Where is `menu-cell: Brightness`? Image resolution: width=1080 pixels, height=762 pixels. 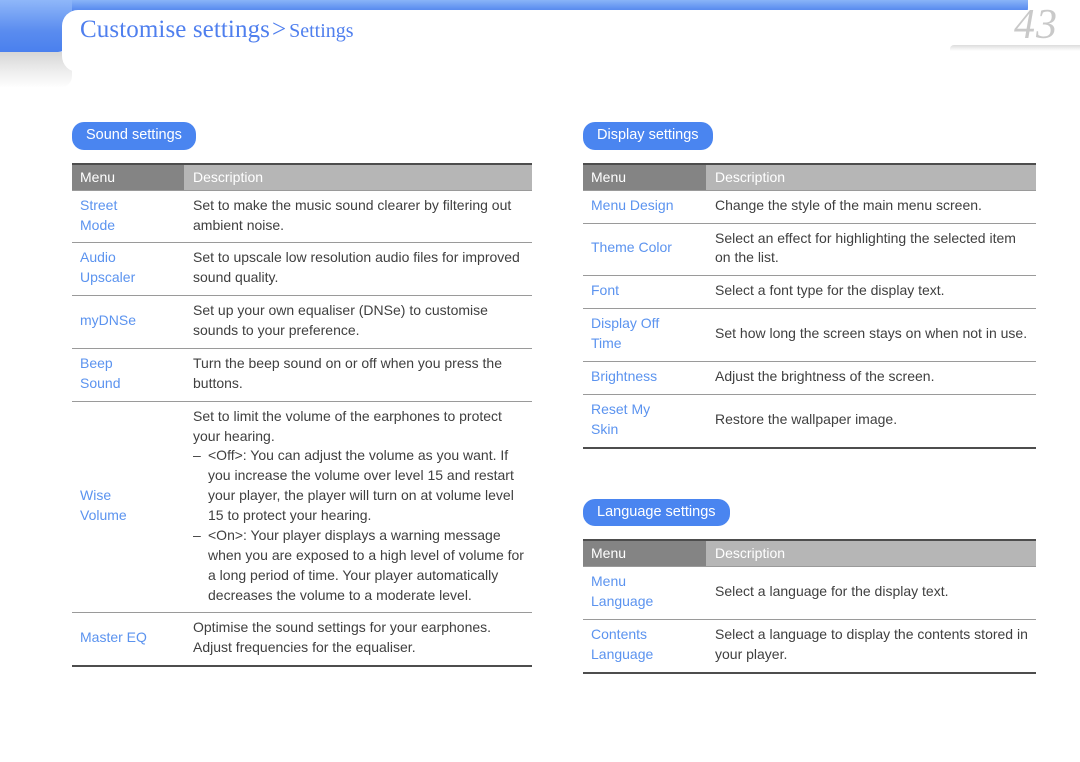 menu-cell: Brightness is located at coordinates (644, 377).